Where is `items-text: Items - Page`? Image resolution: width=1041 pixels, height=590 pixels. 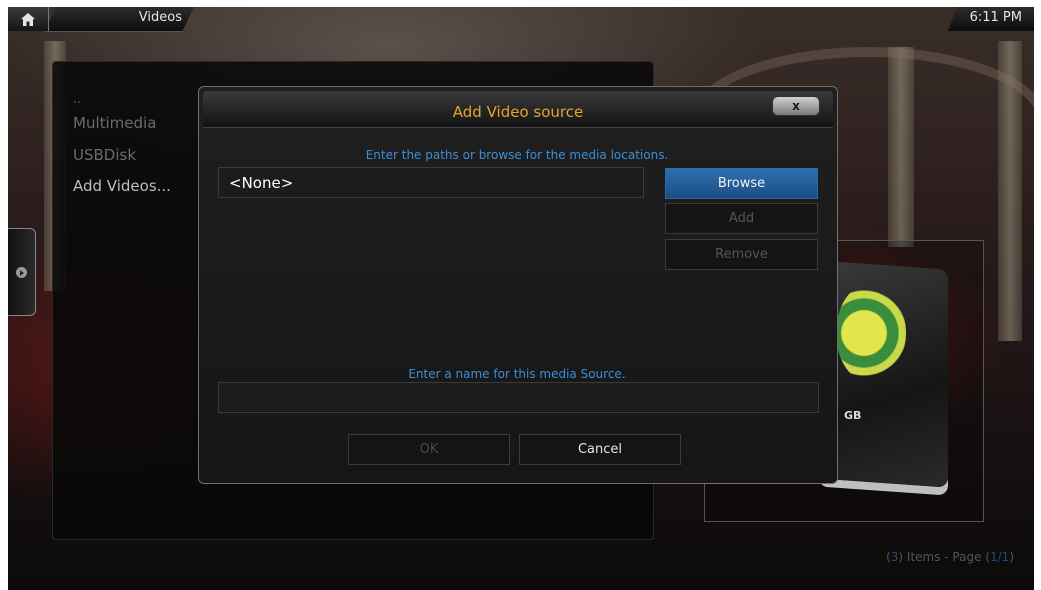
items-text: Items - Page is located at coordinates (944, 557).